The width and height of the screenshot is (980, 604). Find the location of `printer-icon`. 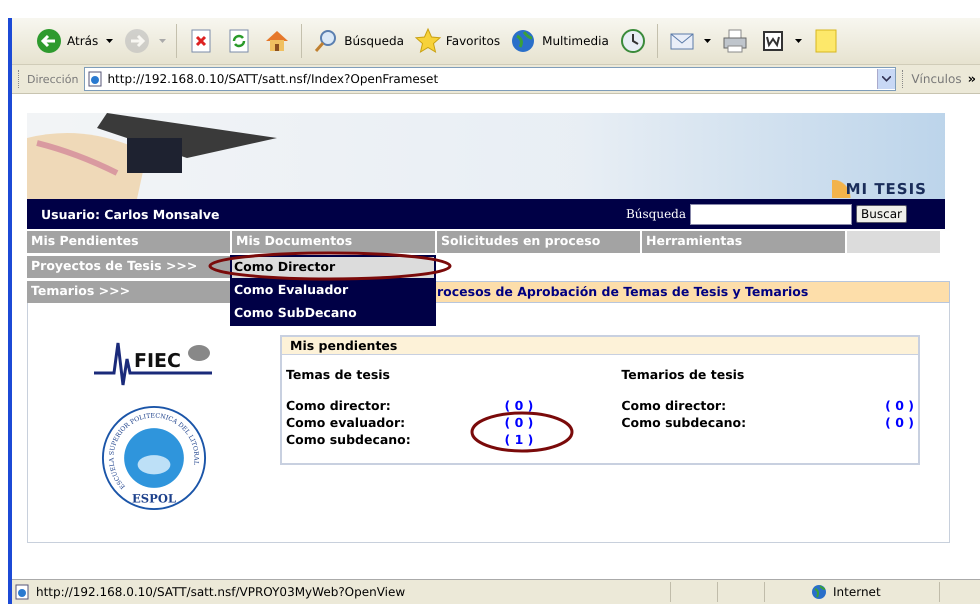

printer-icon is located at coordinates (734, 41).